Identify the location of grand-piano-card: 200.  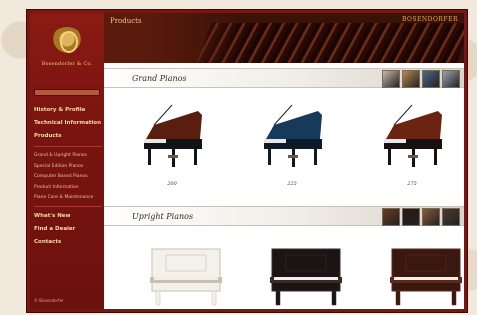
(172, 141).